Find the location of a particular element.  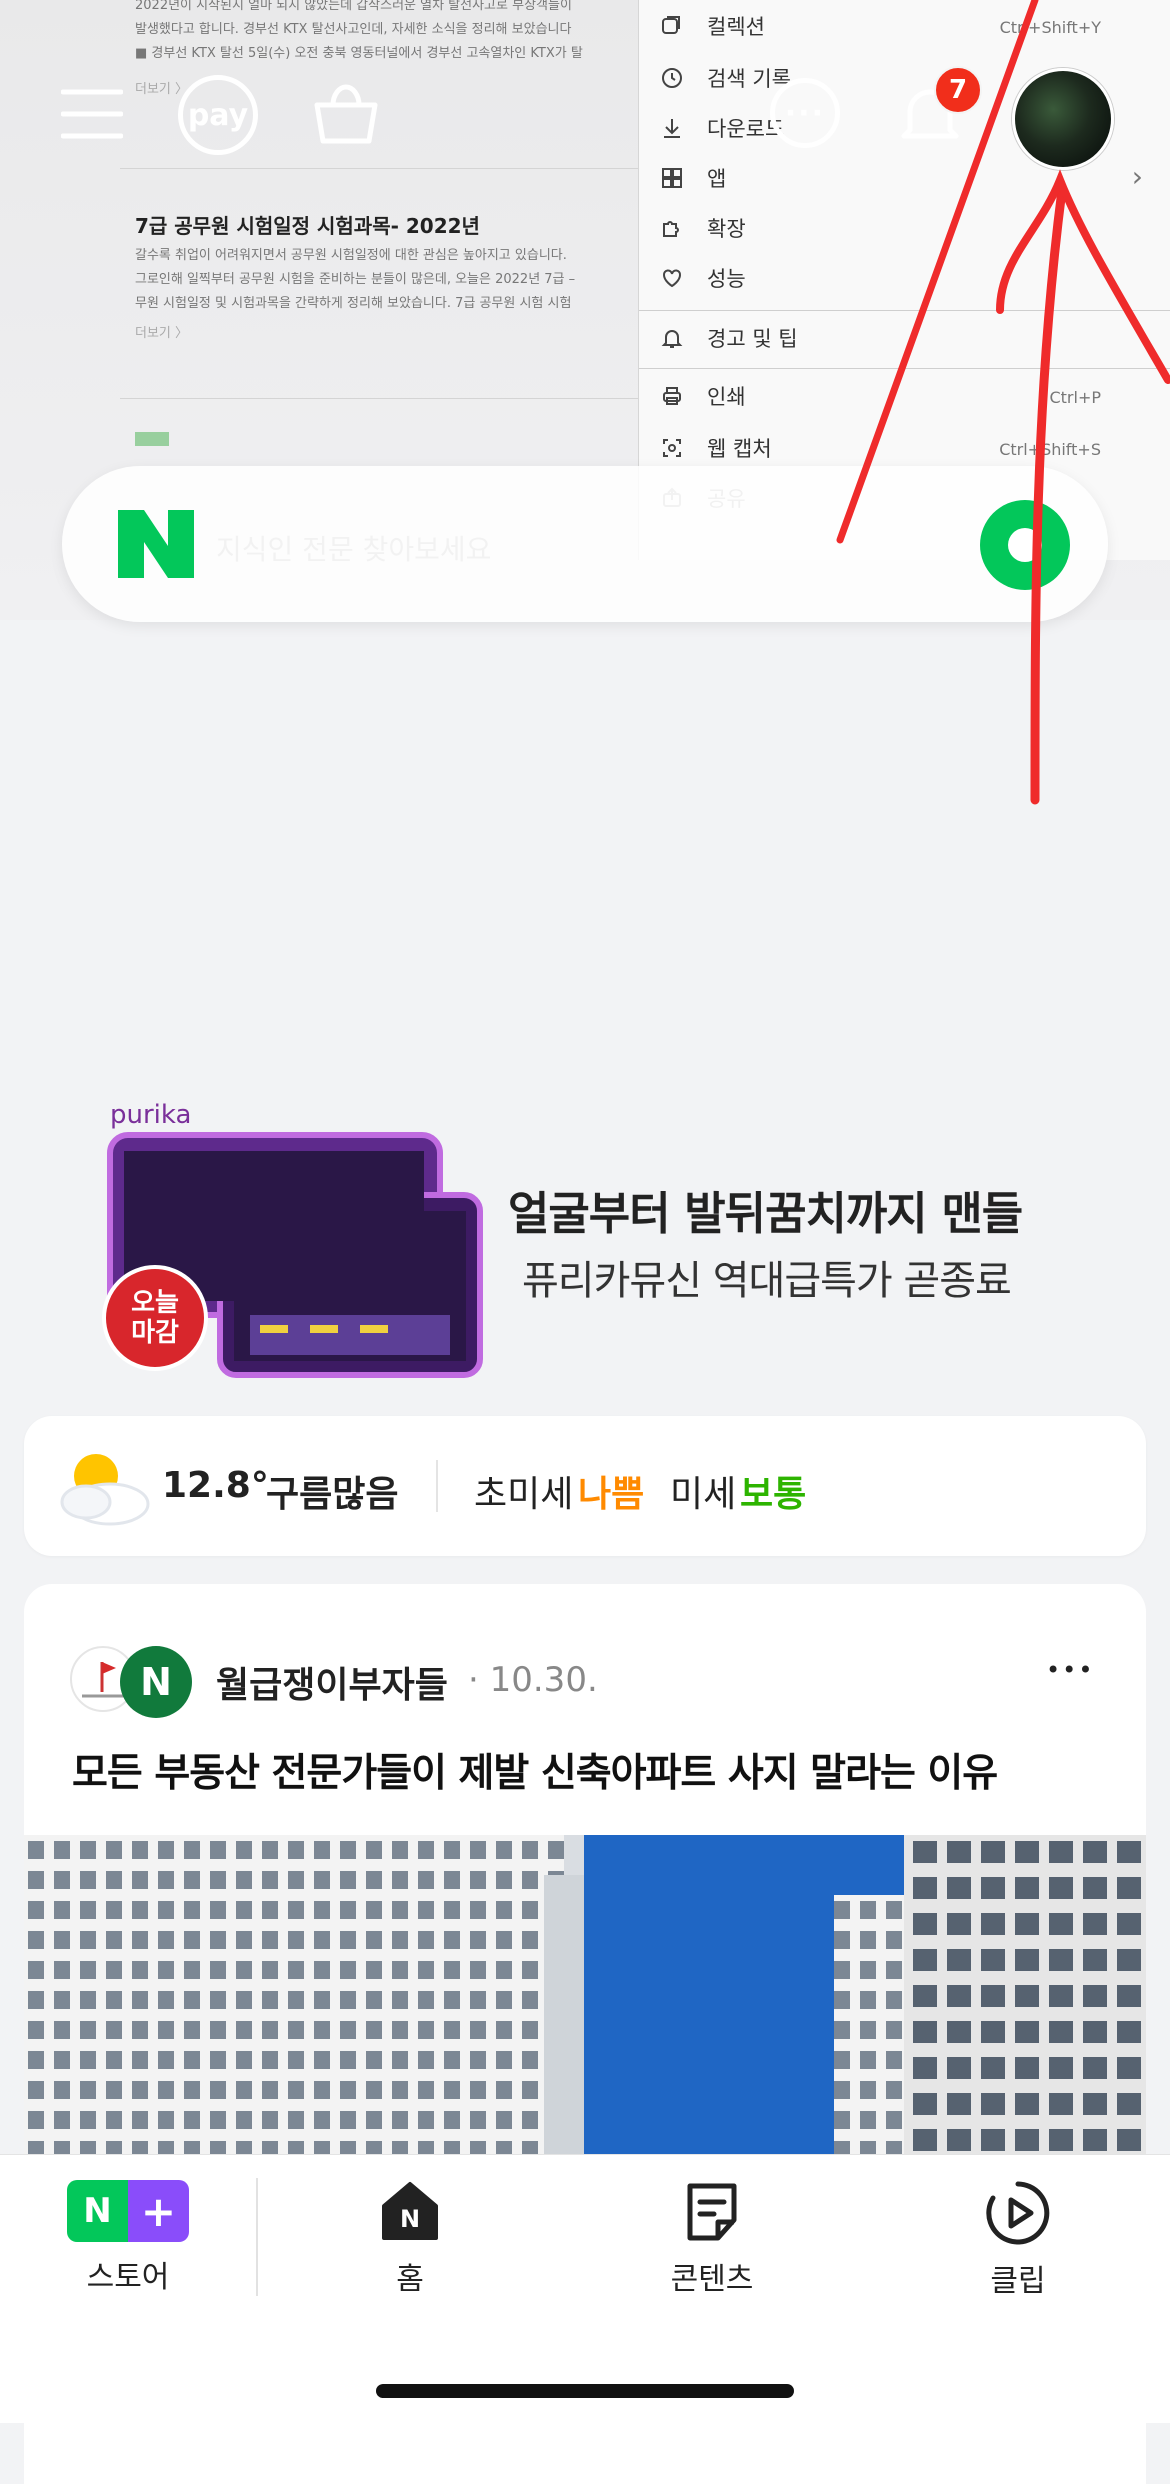

contents-icon is located at coordinates (712, 2212).